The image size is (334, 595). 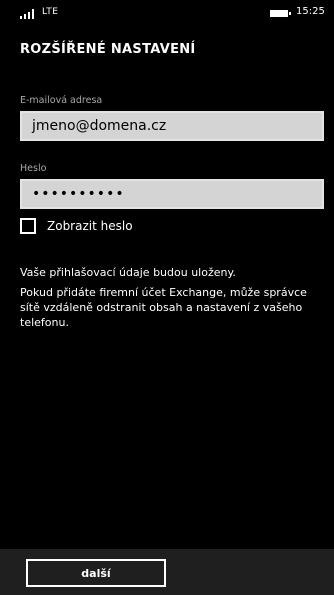 What do you see at coordinates (167, 13) in the screenshot?
I see `status-bar: LTE 15:25` at bounding box center [167, 13].